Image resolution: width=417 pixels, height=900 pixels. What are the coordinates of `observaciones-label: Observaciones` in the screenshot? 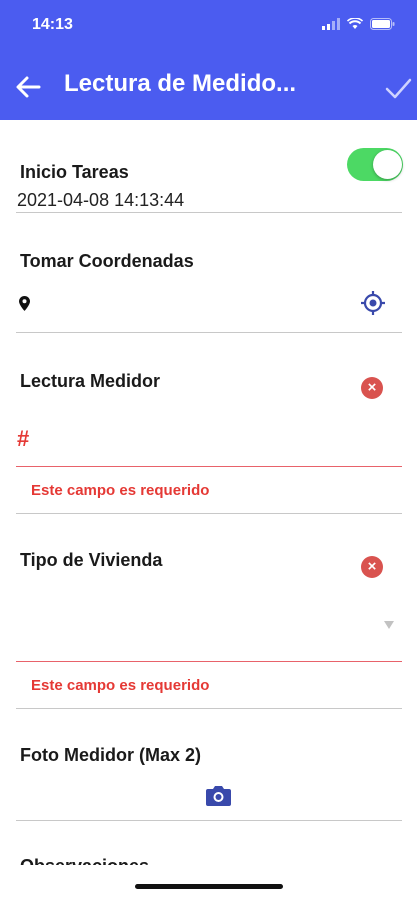 It's located at (84, 860).